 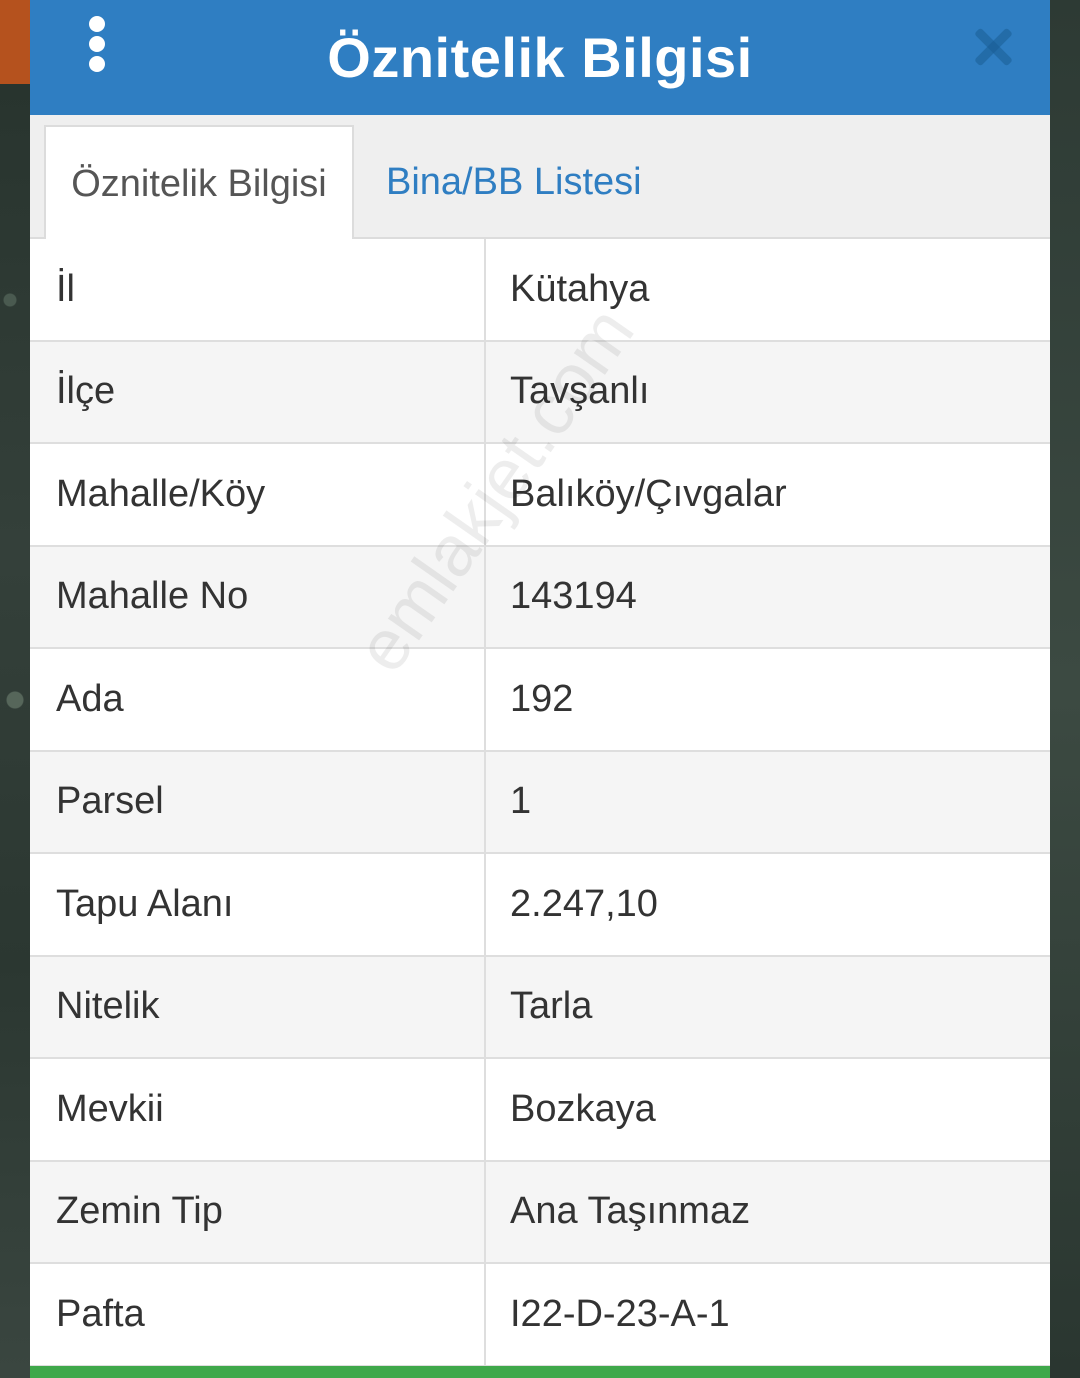 I want to click on tab-bar: Öznitelik Bilgisi Bina/BB Listesi, so click(x=540, y=178).